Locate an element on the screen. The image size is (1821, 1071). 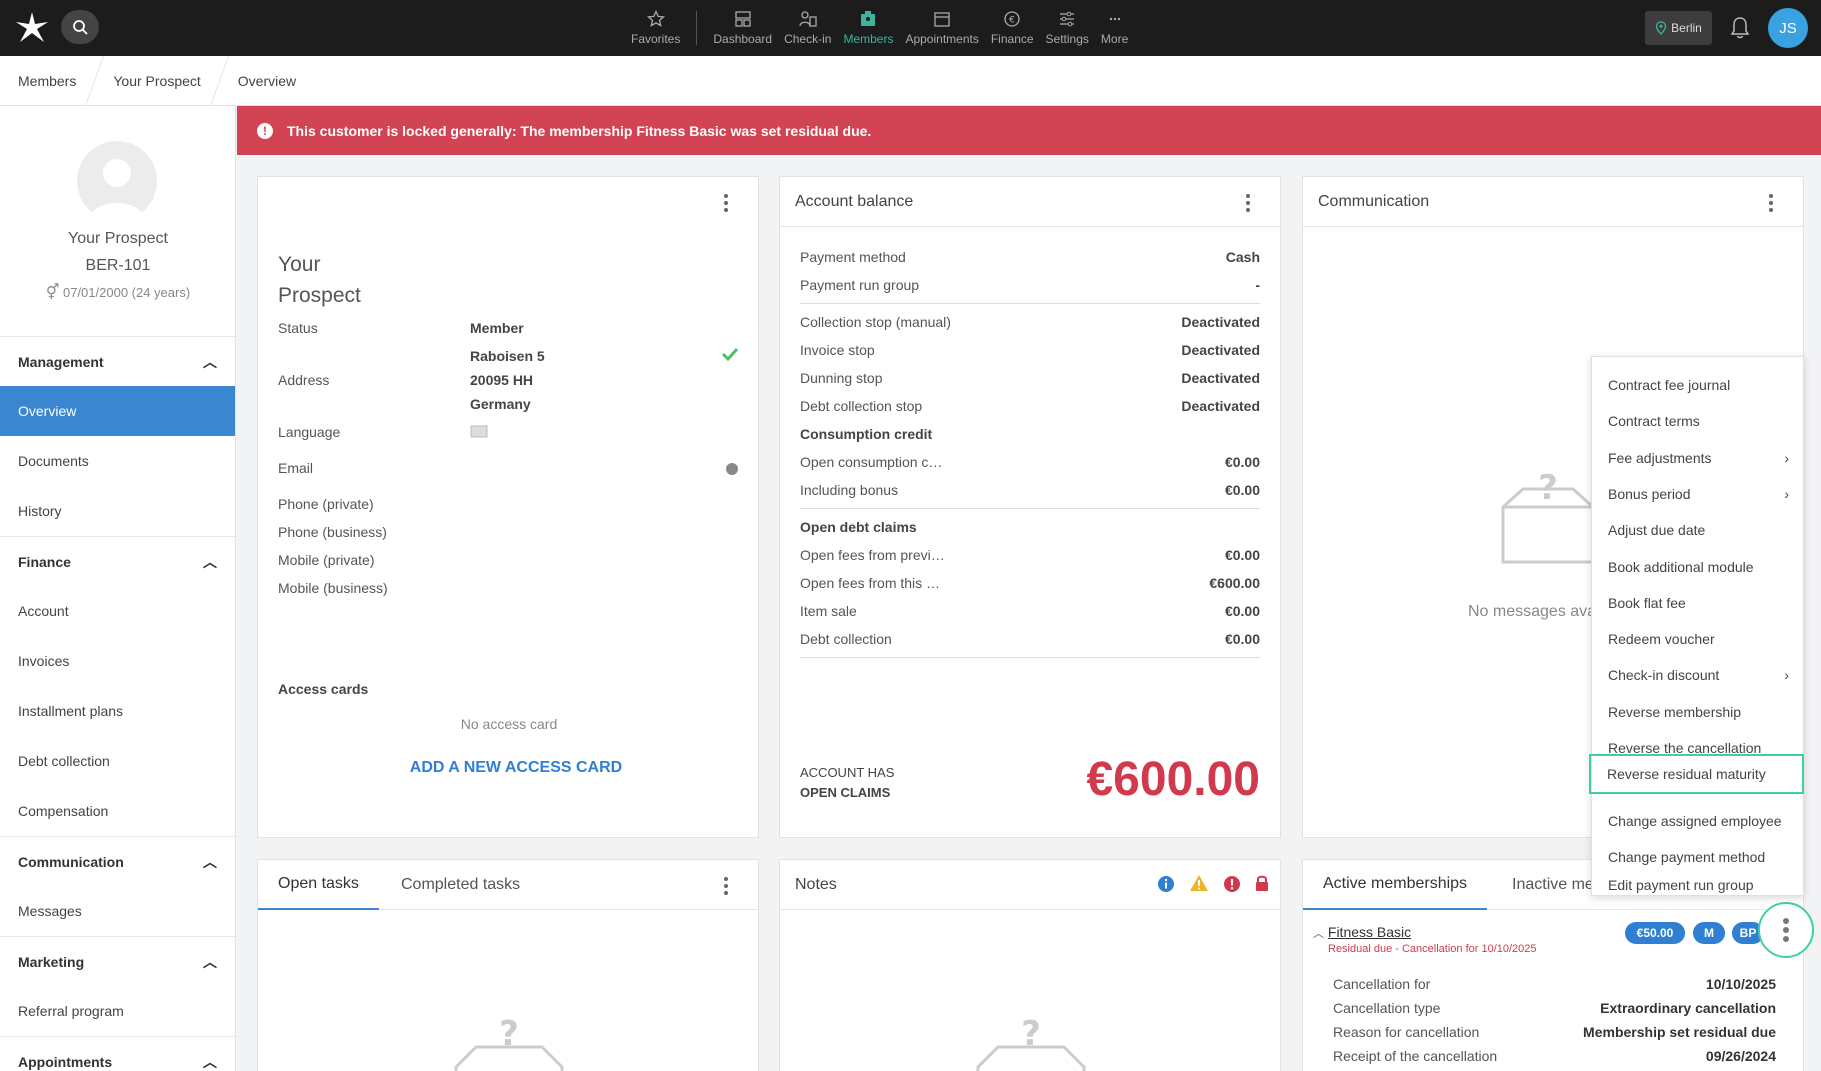
sidebar-item-account: Account is located at coordinates (117, 611).